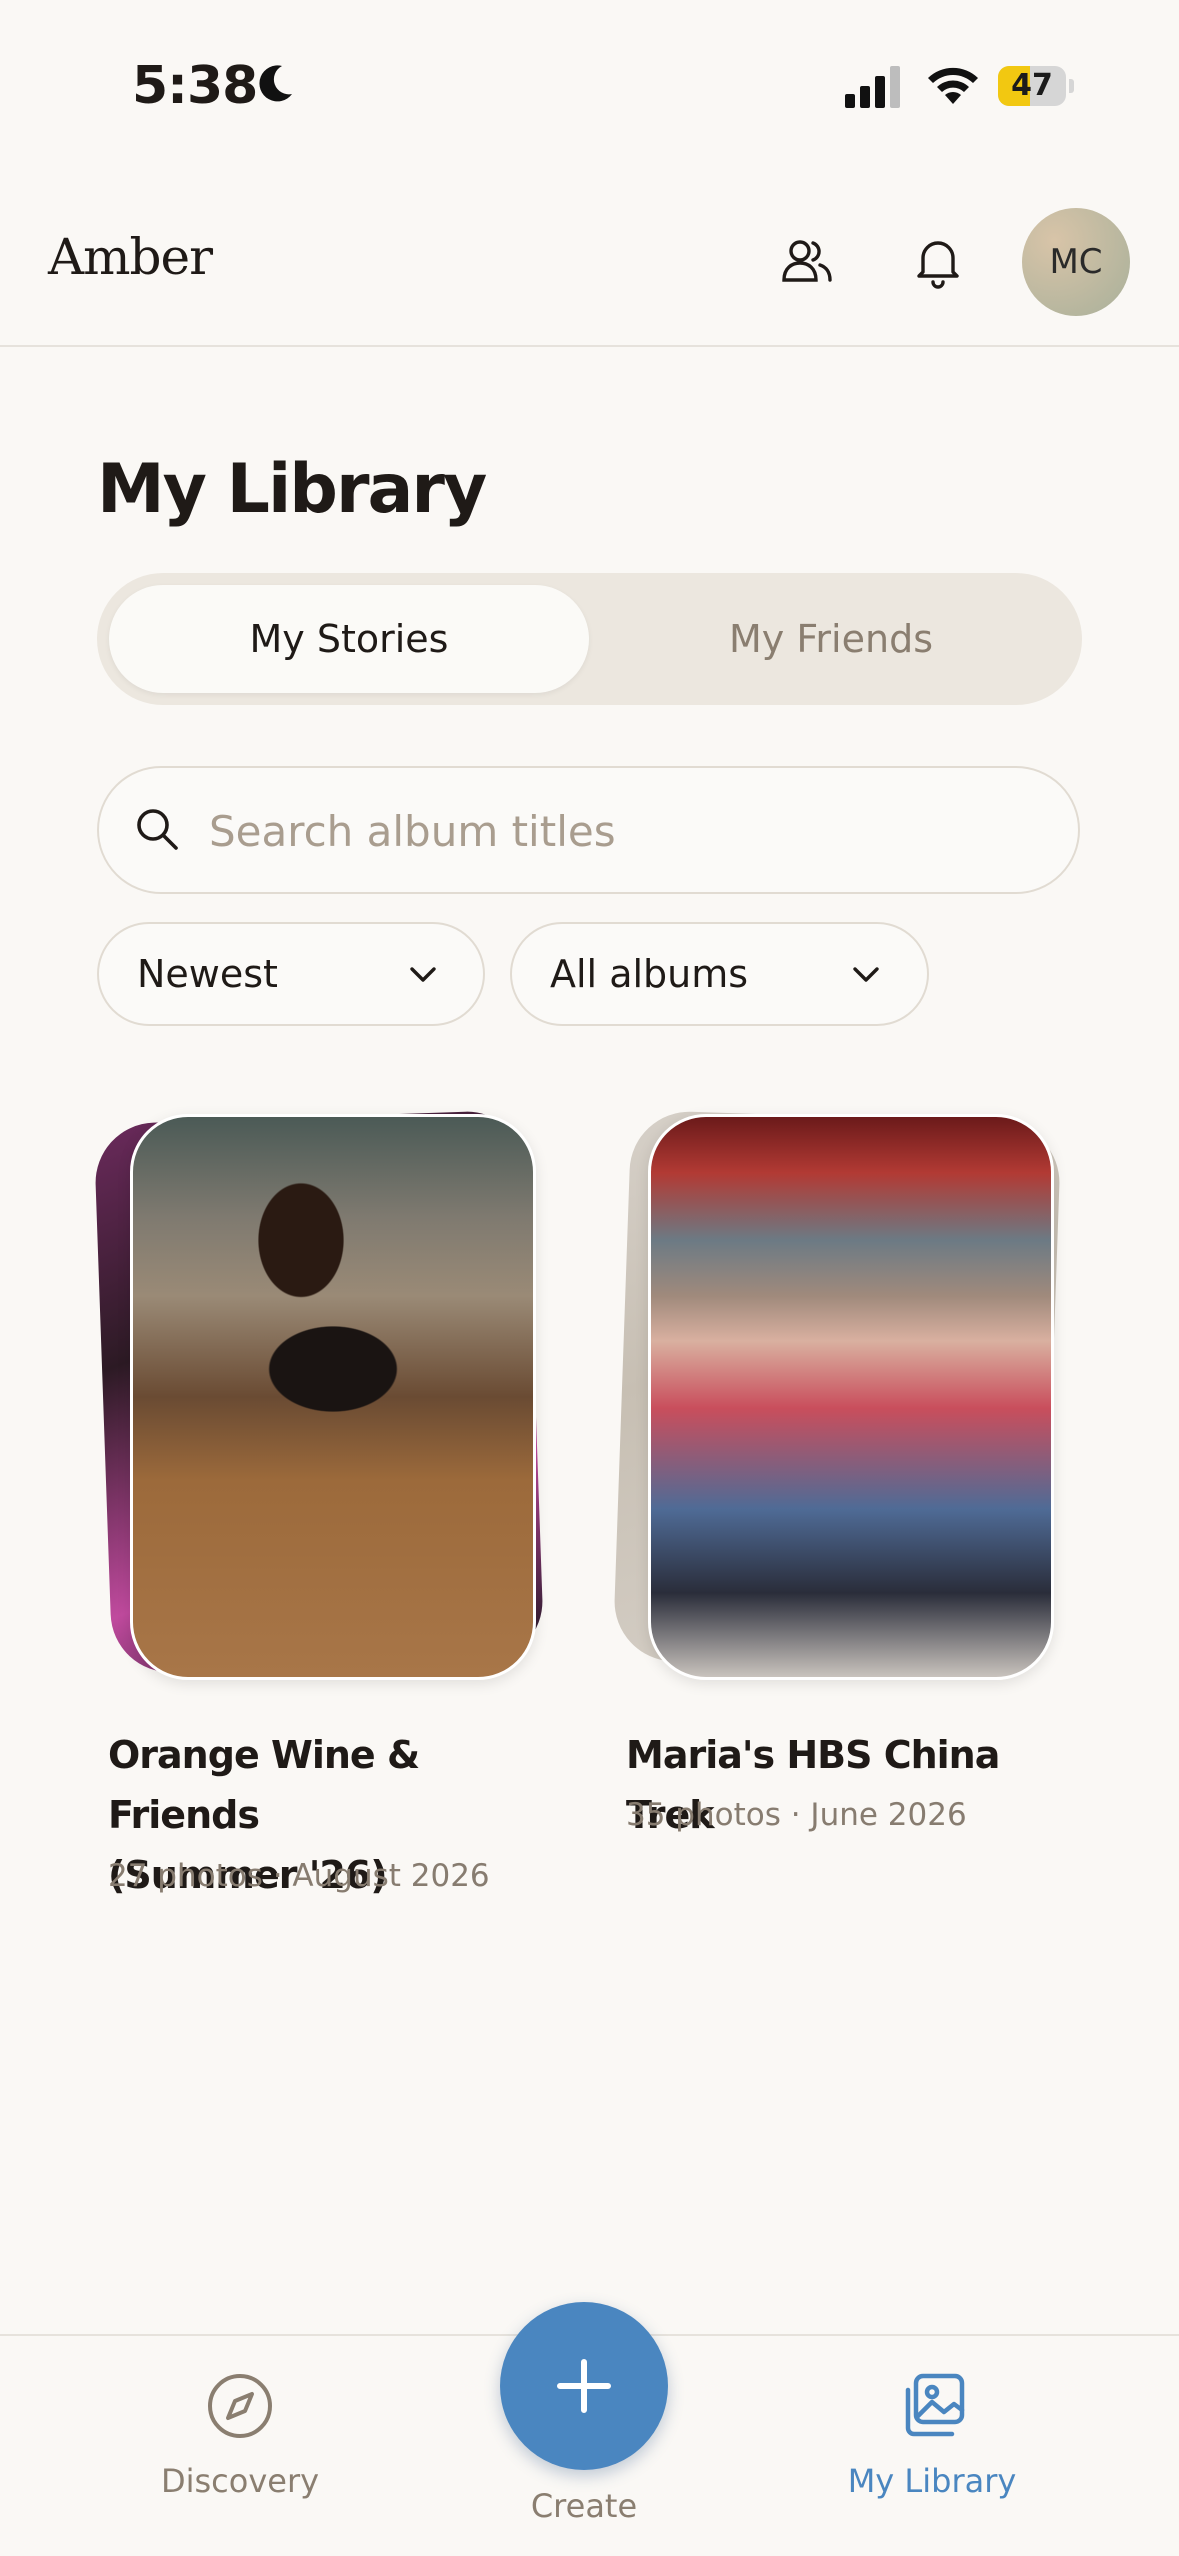 The height and width of the screenshot is (2556, 1179). Describe the element at coordinates (207, 974) in the screenshot. I see `sort-dropdown-label: Newest` at that location.